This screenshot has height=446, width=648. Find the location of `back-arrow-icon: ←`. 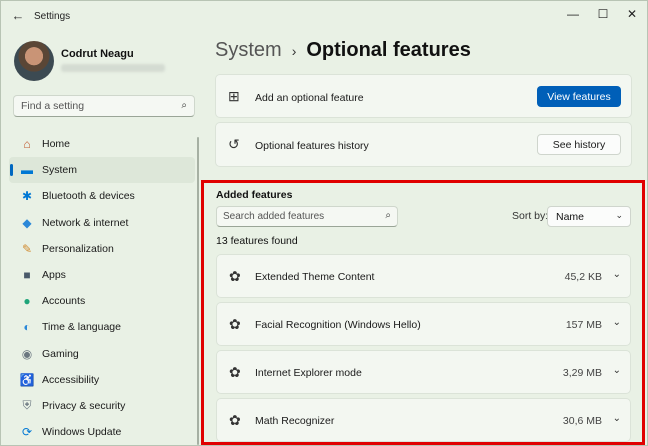

back-arrow-icon: ← is located at coordinates (18, 16).